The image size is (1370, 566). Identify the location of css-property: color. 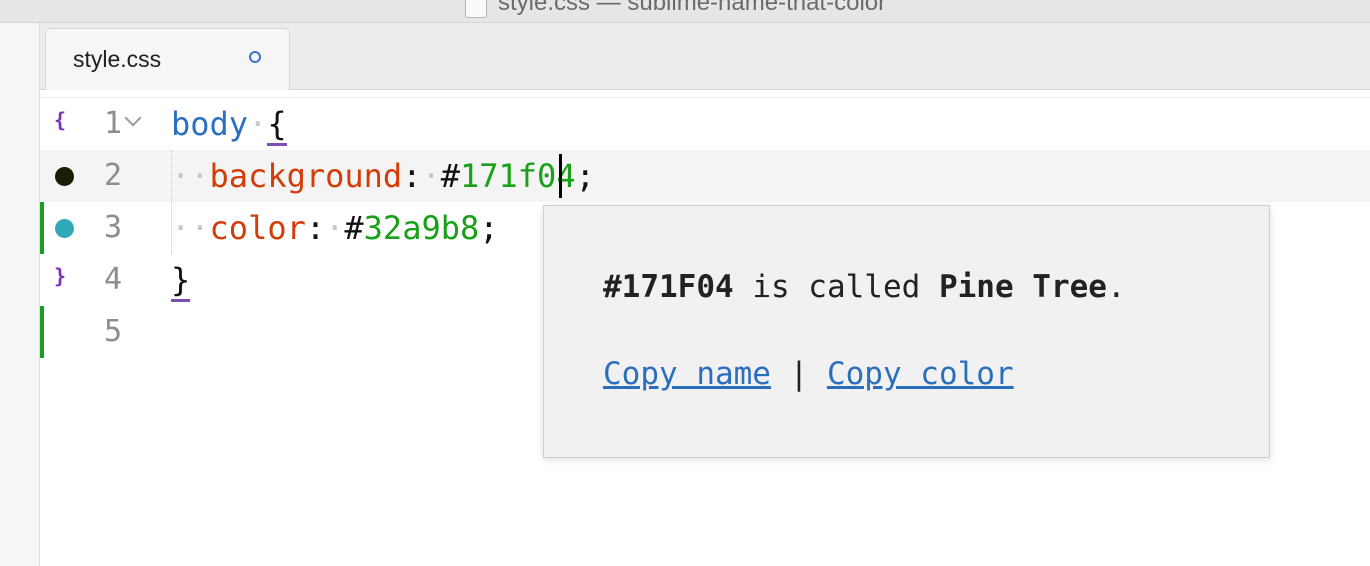
(257, 228).